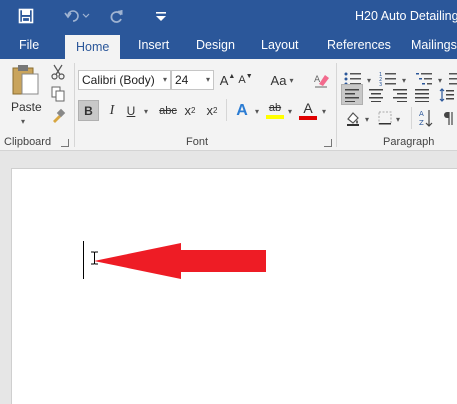 Image resolution: width=457 pixels, height=404 pixels. I want to click on red-arrow-annotation, so click(180, 261).